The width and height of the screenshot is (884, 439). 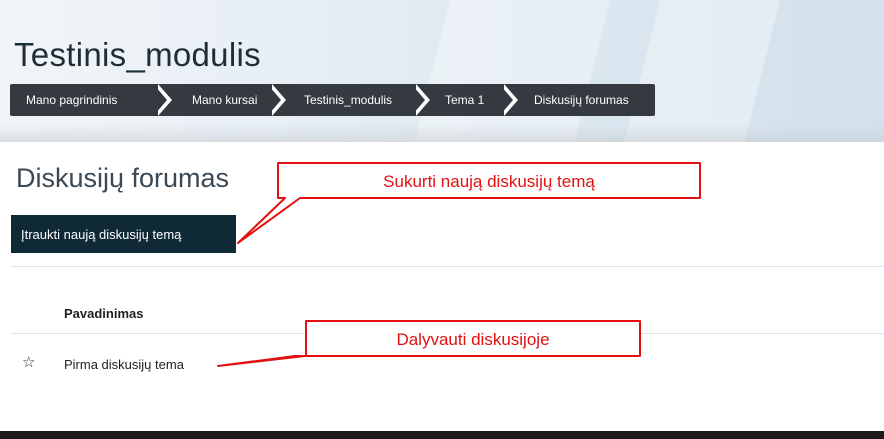 I want to click on callout-create-topic-text: Sukurti naują diskusijų temą, so click(x=489, y=181).